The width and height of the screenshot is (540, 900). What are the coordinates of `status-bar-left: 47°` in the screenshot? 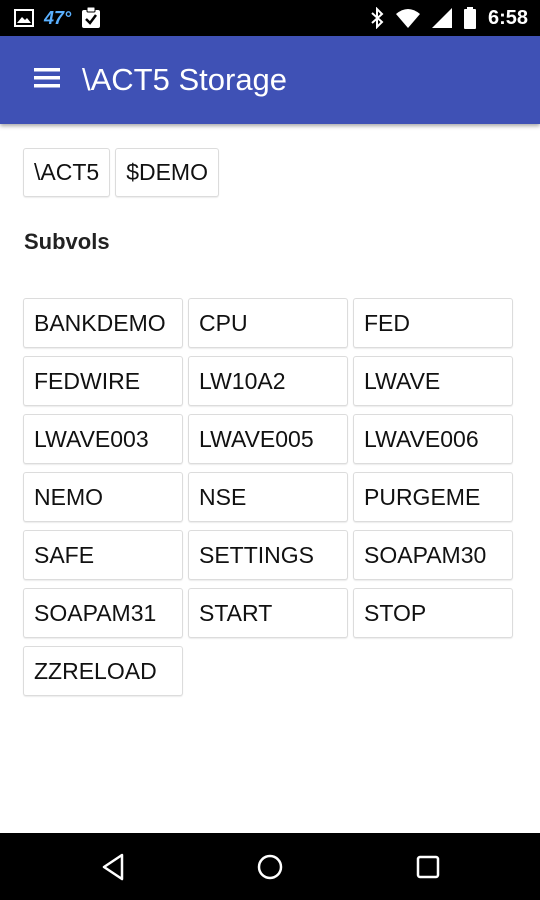 It's located at (57, 18).